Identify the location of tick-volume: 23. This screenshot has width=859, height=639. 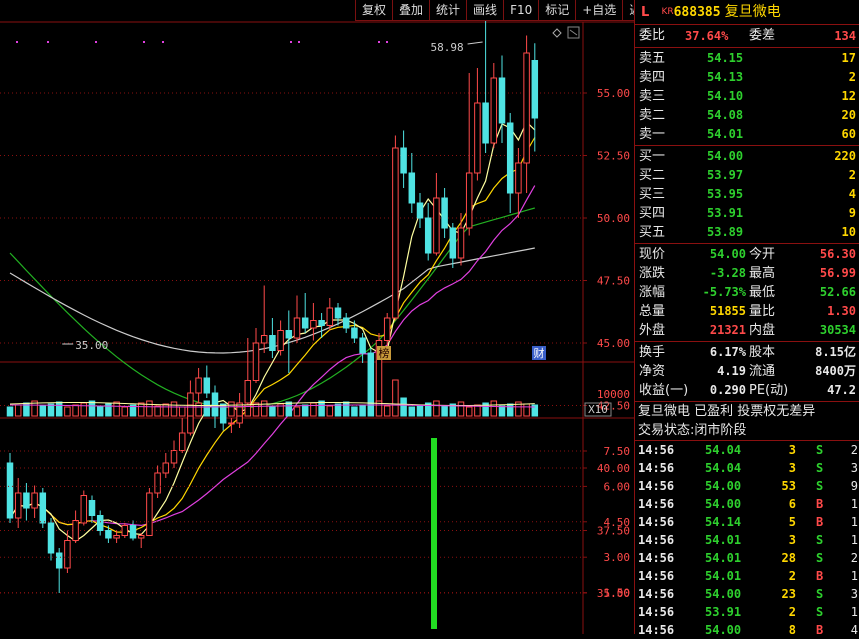
(788, 594).